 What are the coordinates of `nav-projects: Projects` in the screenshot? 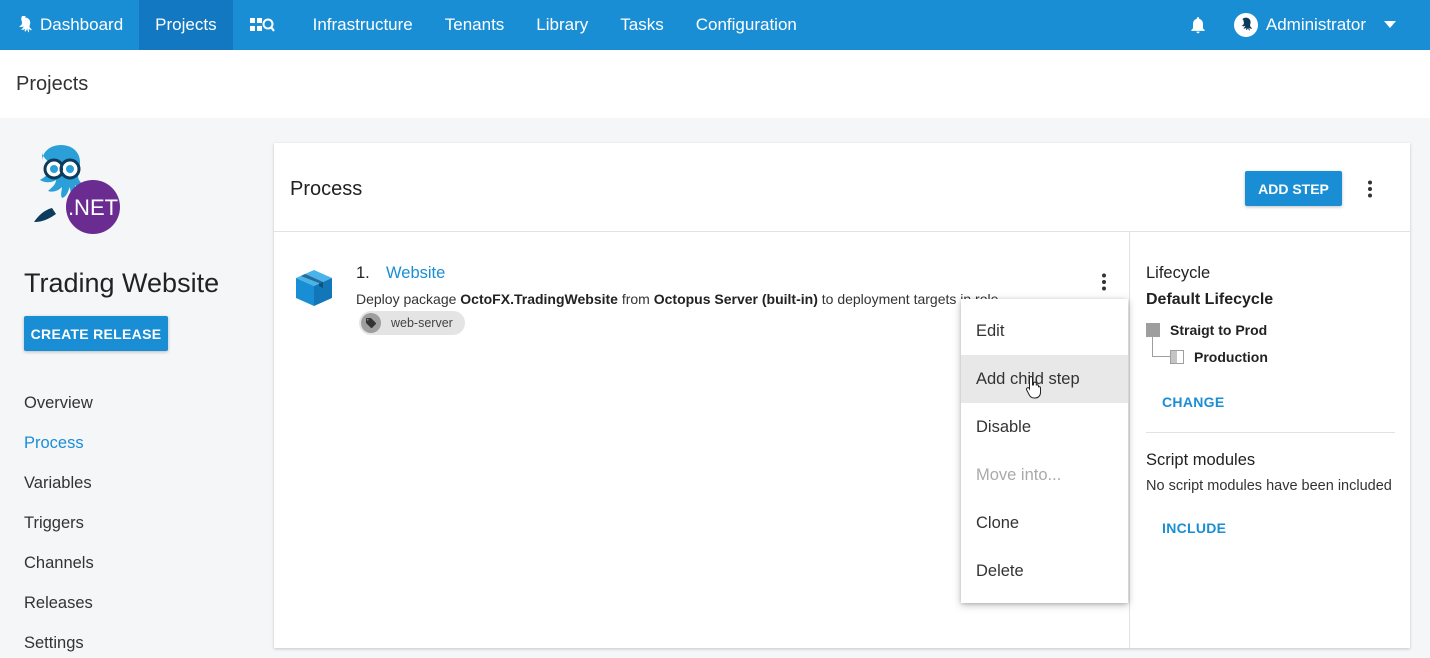 It's located at (186, 25).